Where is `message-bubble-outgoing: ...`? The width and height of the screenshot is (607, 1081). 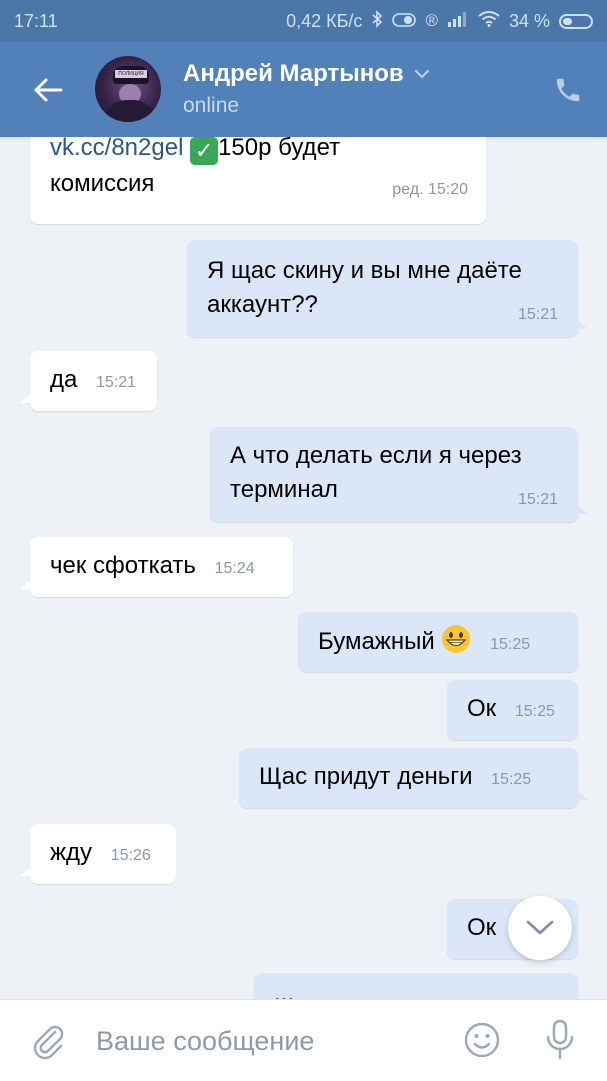
message-bubble-outgoing: ... is located at coordinates (416, 986).